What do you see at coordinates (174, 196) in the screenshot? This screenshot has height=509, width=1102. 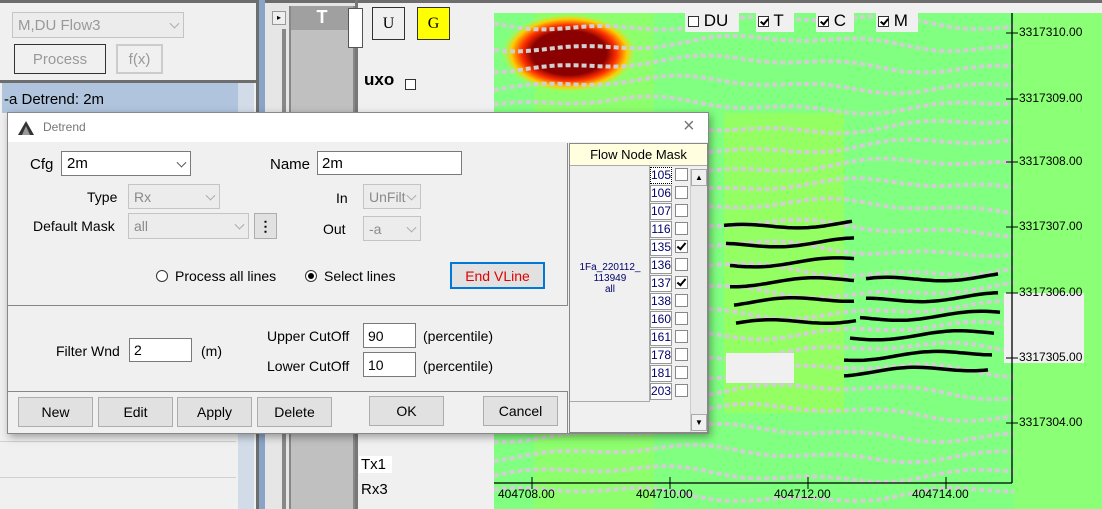 I see `type-select: Rx` at bounding box center [174, 196].